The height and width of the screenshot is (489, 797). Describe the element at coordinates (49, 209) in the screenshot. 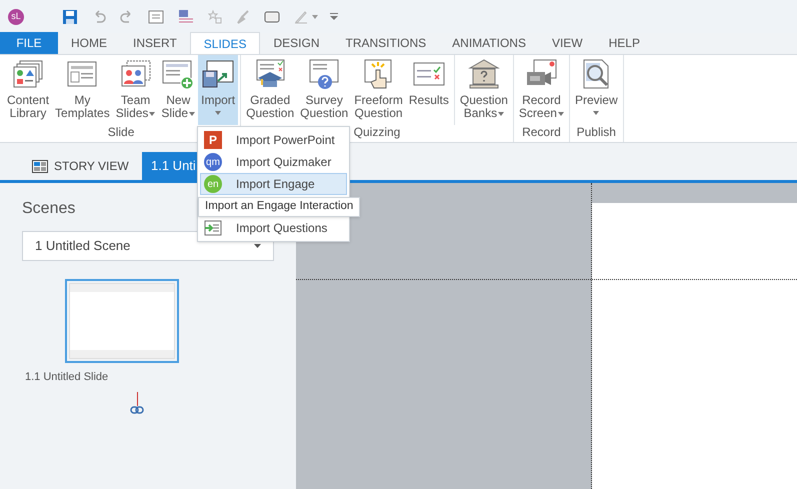

I see `scenes-heading: Scenes` at that location.